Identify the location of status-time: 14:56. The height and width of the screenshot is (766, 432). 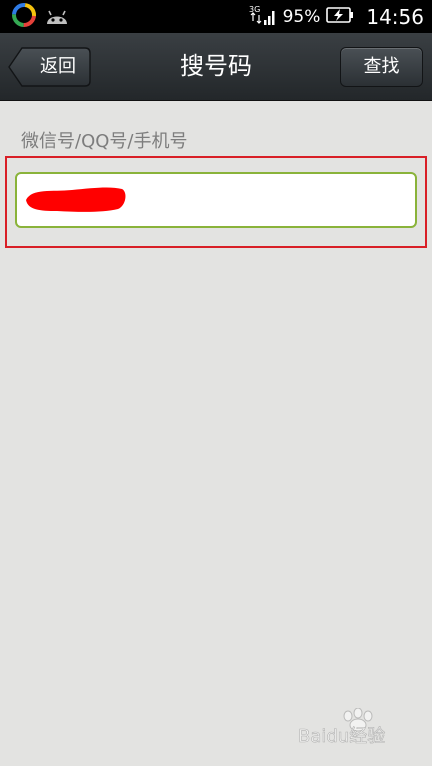
(395, 16).